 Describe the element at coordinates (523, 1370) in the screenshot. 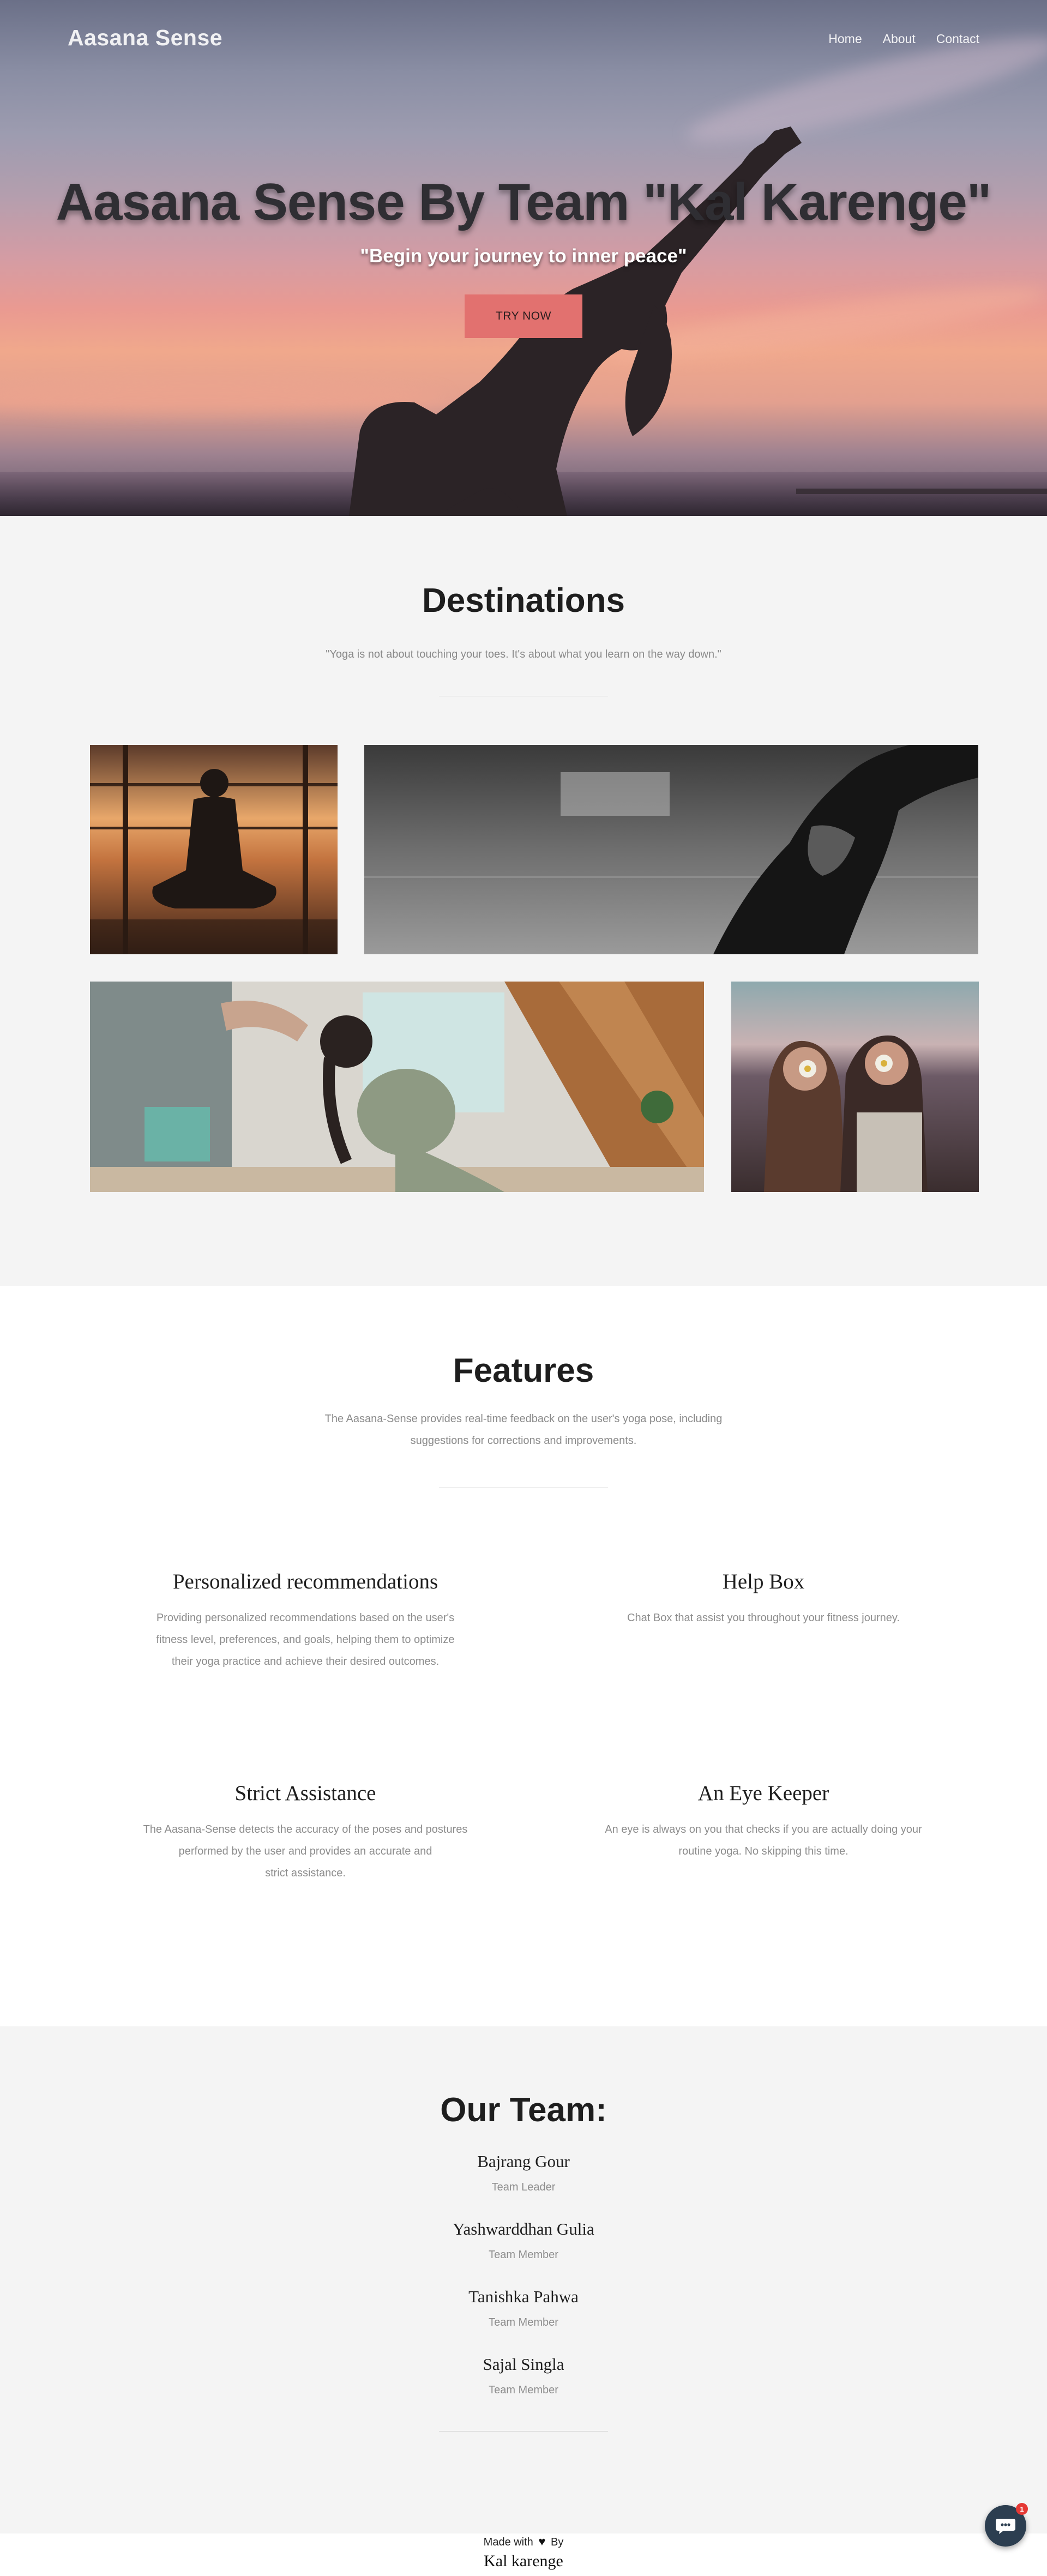

I see `section-title-features: Features` at that location.